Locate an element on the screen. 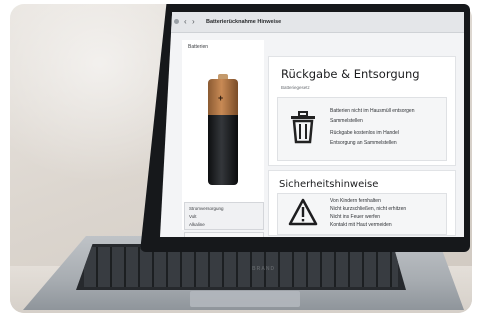 The width and height of the screenshot is (481, 317). laptop-brand-logo: BRAND is located at coordinates (264, 269).